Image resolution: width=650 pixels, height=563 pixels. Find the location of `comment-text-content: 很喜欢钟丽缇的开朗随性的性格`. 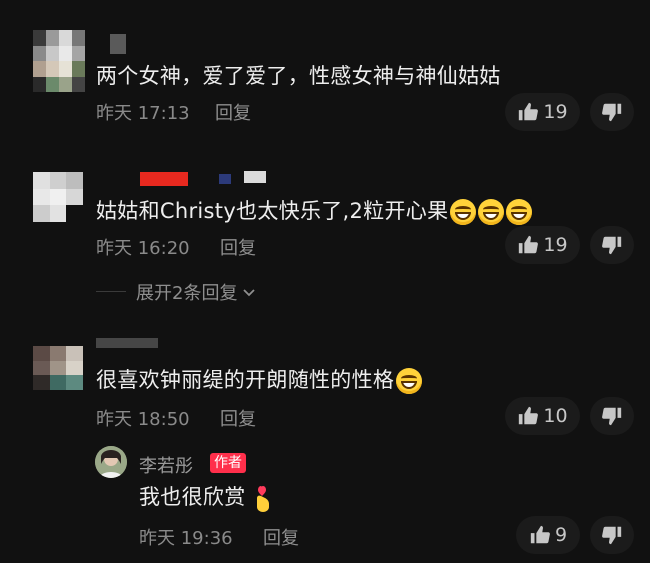

comment-text-content: 很喜欢钟丽缇的开朗随性的性格 is located at coordinates (245, 380).